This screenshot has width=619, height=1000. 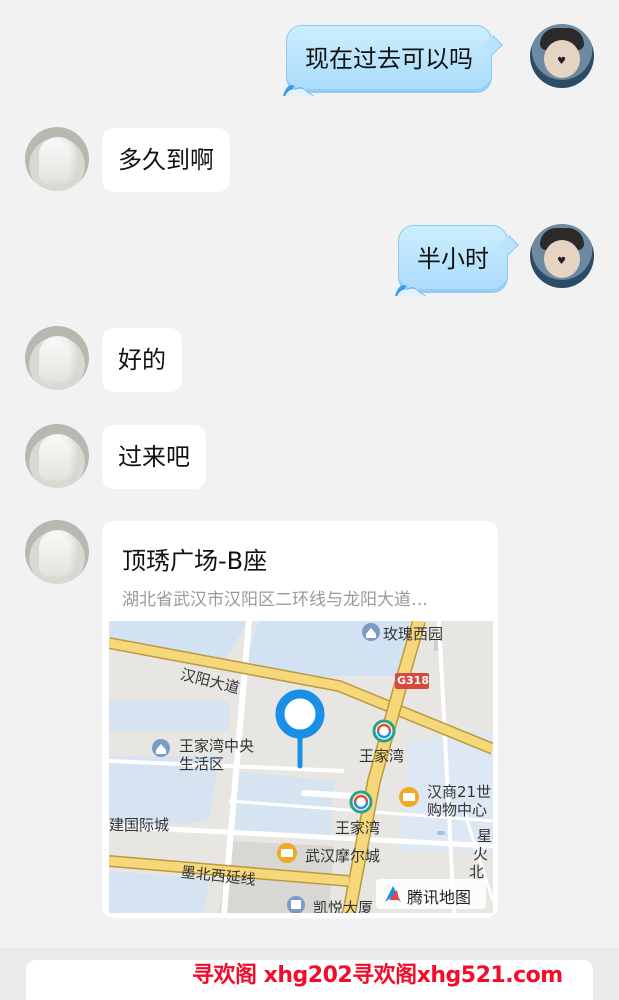 I want to click on map-label-kaiyue: 凯悦大厦, so click(x=343, y=906).